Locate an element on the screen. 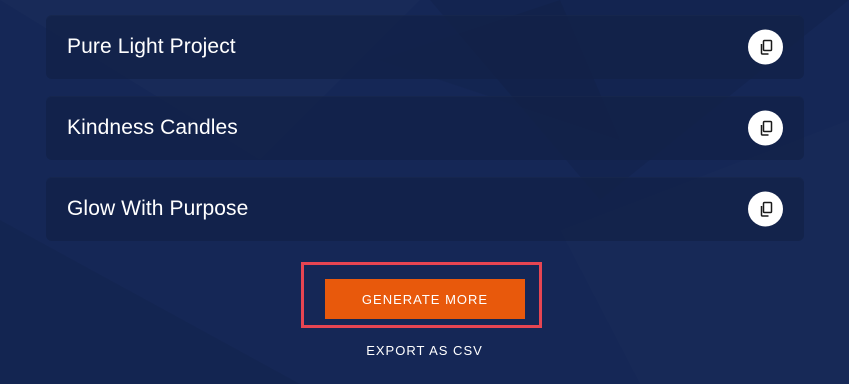 The image size is (849, 384). item-name: Pure Light Project is located at coordinates (151, 46).